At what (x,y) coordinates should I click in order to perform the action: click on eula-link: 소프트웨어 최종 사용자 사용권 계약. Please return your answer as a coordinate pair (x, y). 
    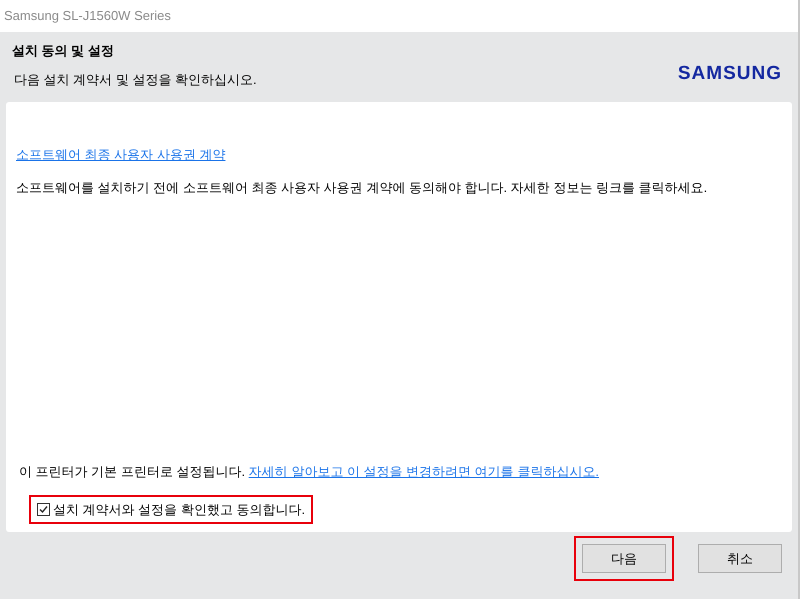
    Looking at the image, I should click on (121, 154).